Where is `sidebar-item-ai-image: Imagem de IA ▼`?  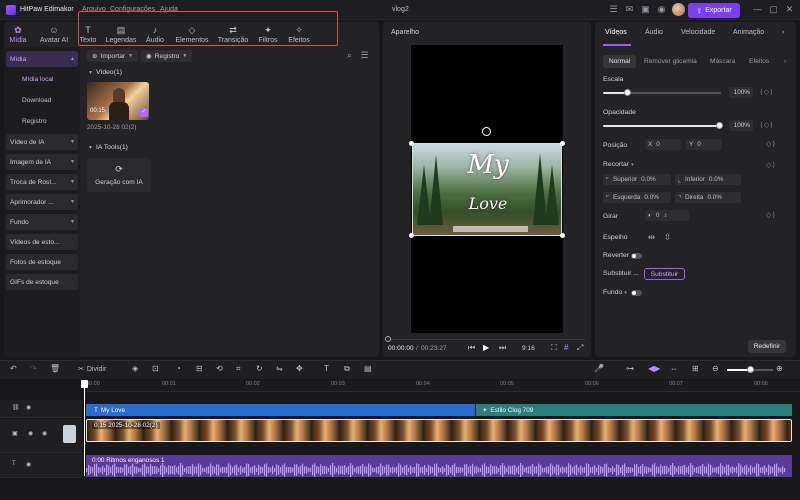
sidebar-item-ai-image: Imagem de IA ▼ is located at coordinates (42, 162).